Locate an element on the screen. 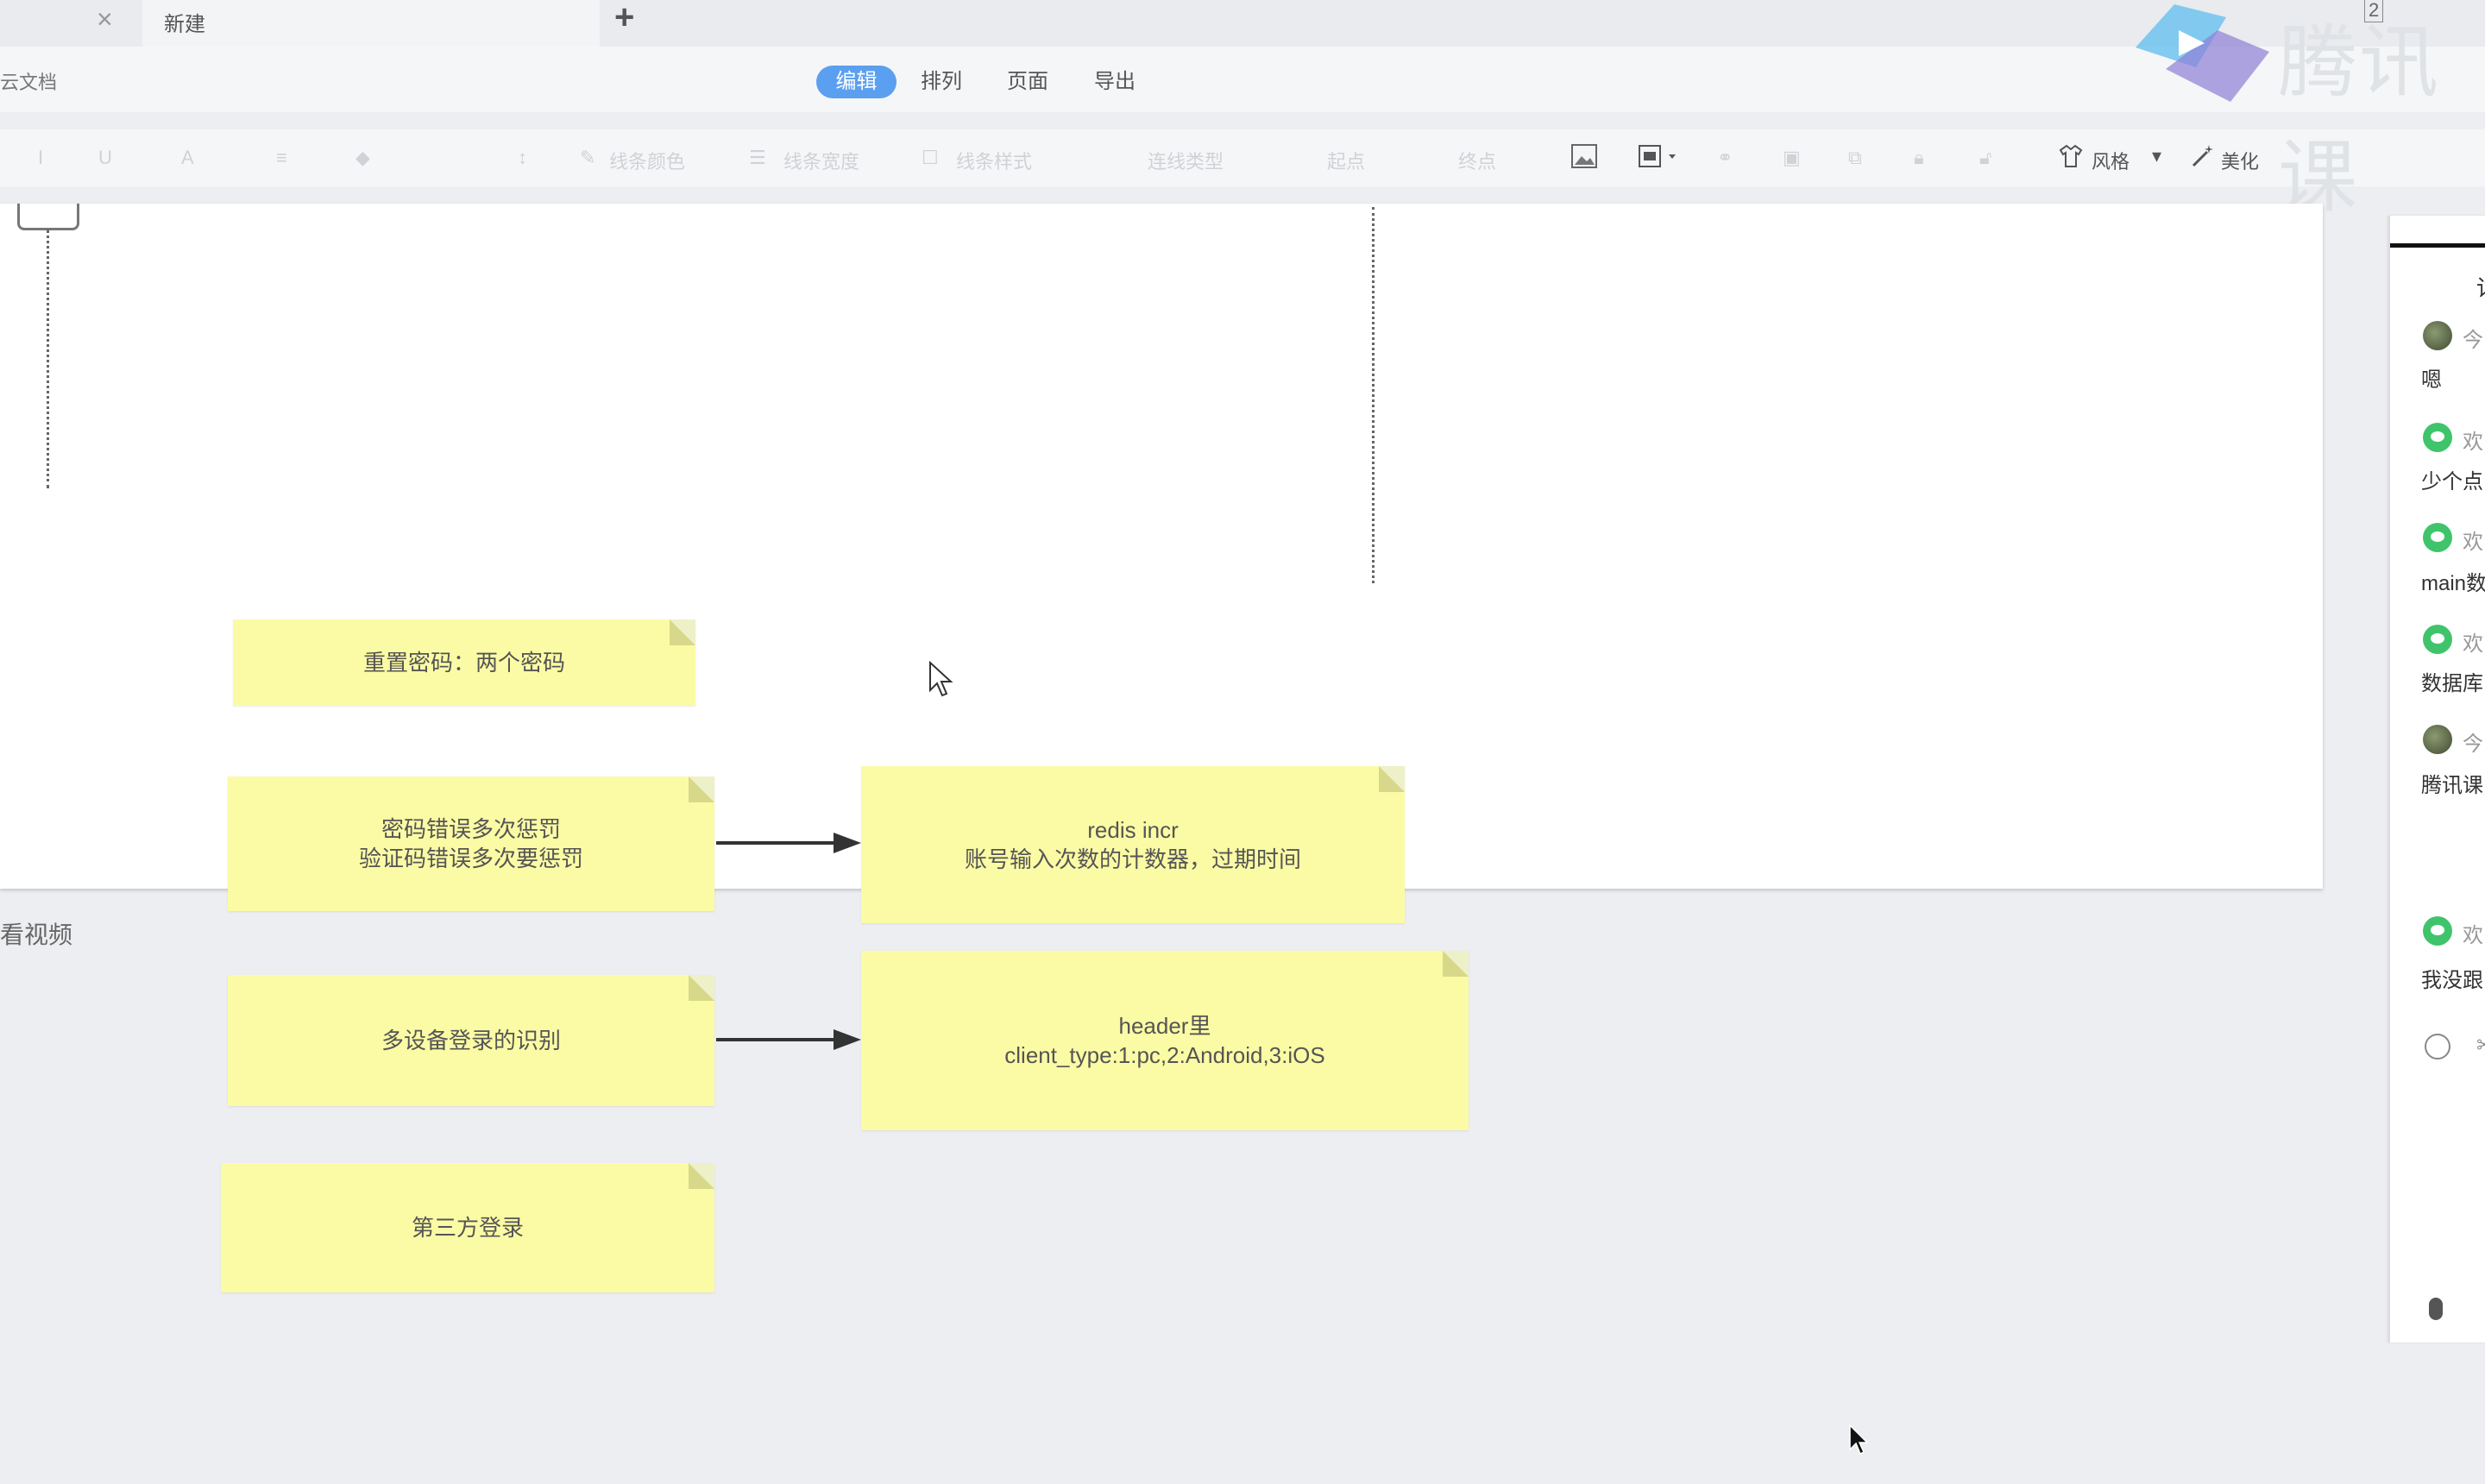 The image size is (2485, 1484). menu-arrange: 排列 is located at coordinates (941, 82).